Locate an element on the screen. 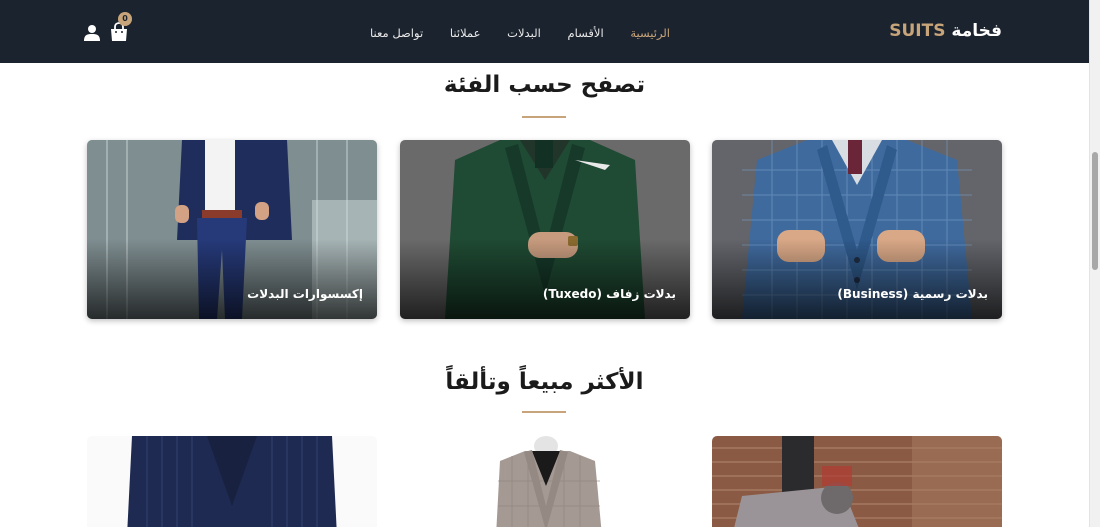 This screenshot has height=527, width=1100. category-card-business: بدلات رسمية (Business) is located at coordinates (857, 229).